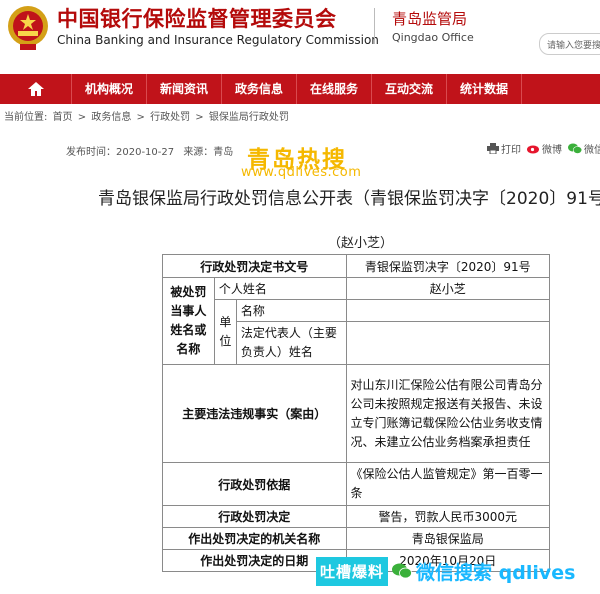 Image resolution: width=600 pixels, height=594 pixels. Describe the element at coordinates (188, 321) in the screenshot. I see `table-label: 被处罚当事人姓名或名称` at that location.